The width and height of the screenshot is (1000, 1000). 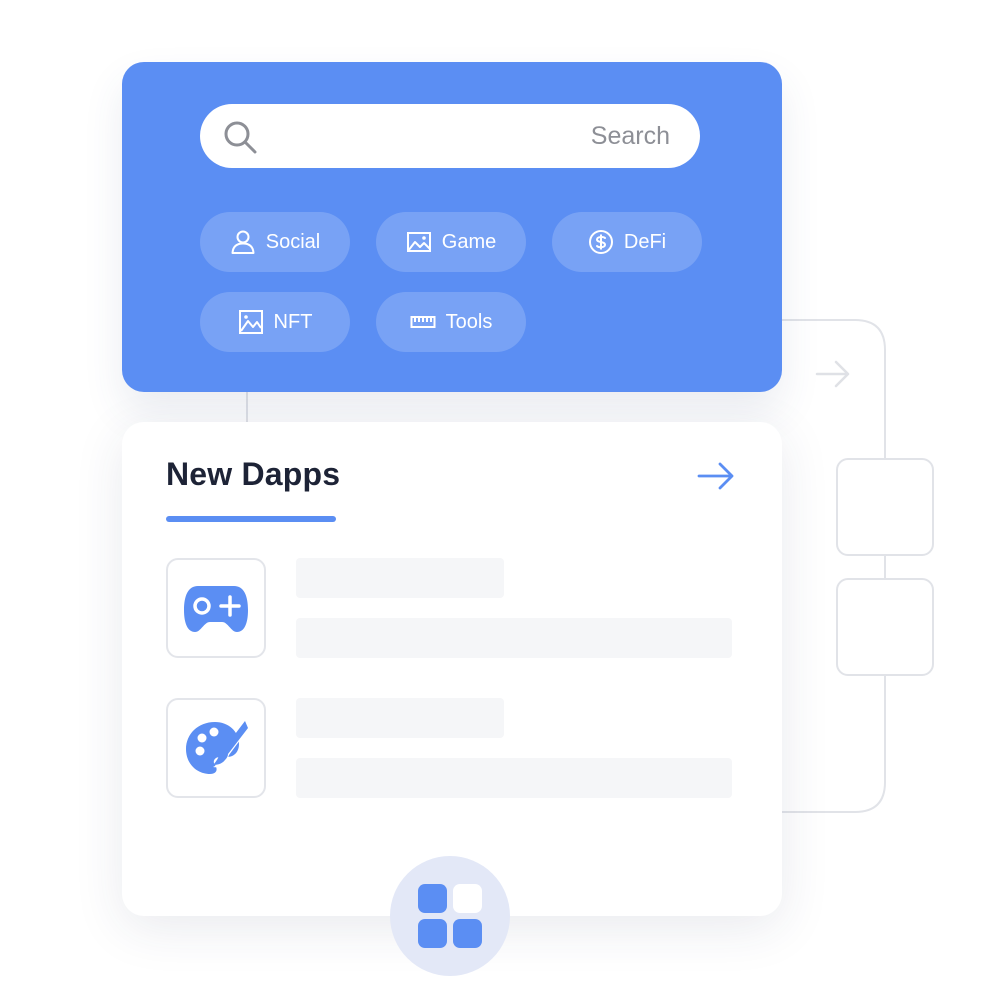 What do you see at coordinates (418, 242) in the screenshot?
I see `image-frame-icon` at bounding box center [418, 242].